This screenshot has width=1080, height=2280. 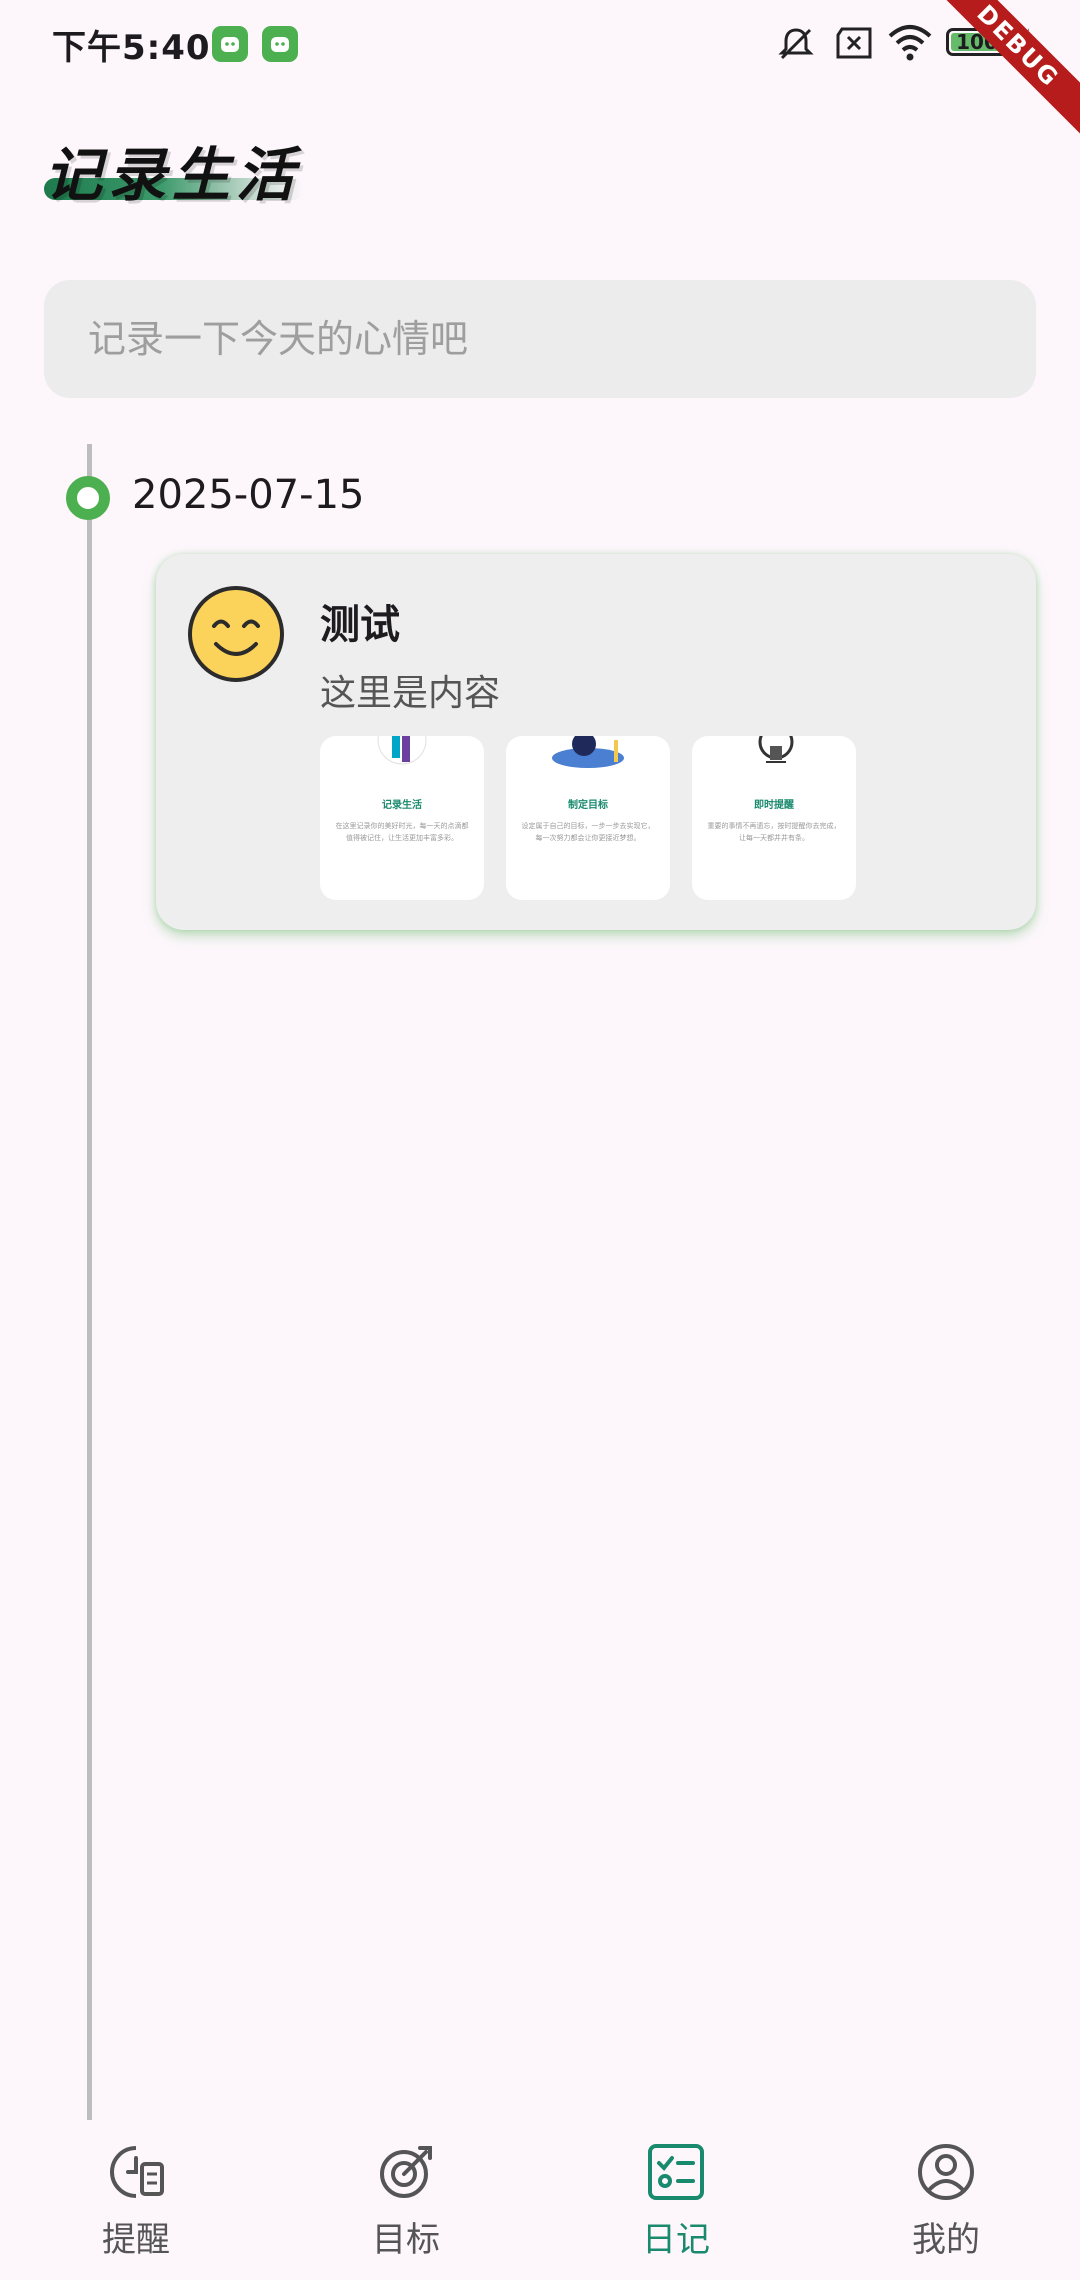 What do you see at coordinates (402, 832) in the screenshot?
I see `thumbnail-text: 在这里记录你的美好时光，每一天的点滴都值得被记住，让生活更加丰富多彩。` at bounding box center [402, 832].